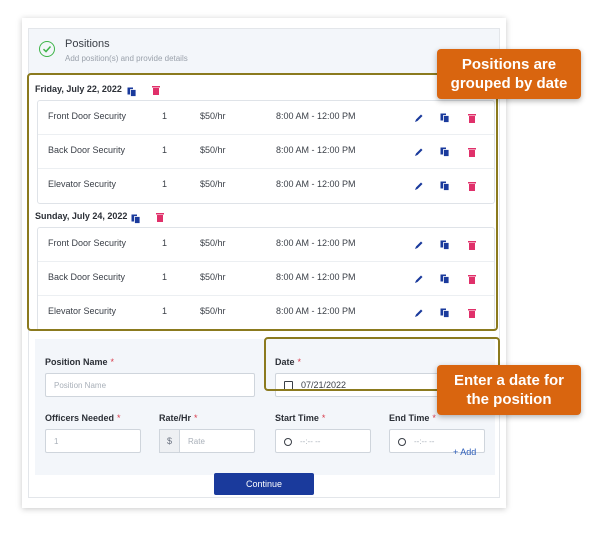 The height and width of the screenshot is (534, 600). What do you see at coordinates (178, 418) in the screenshot?
I see `rate-label: Rate/Hr *` at bounding box center [178, 418].